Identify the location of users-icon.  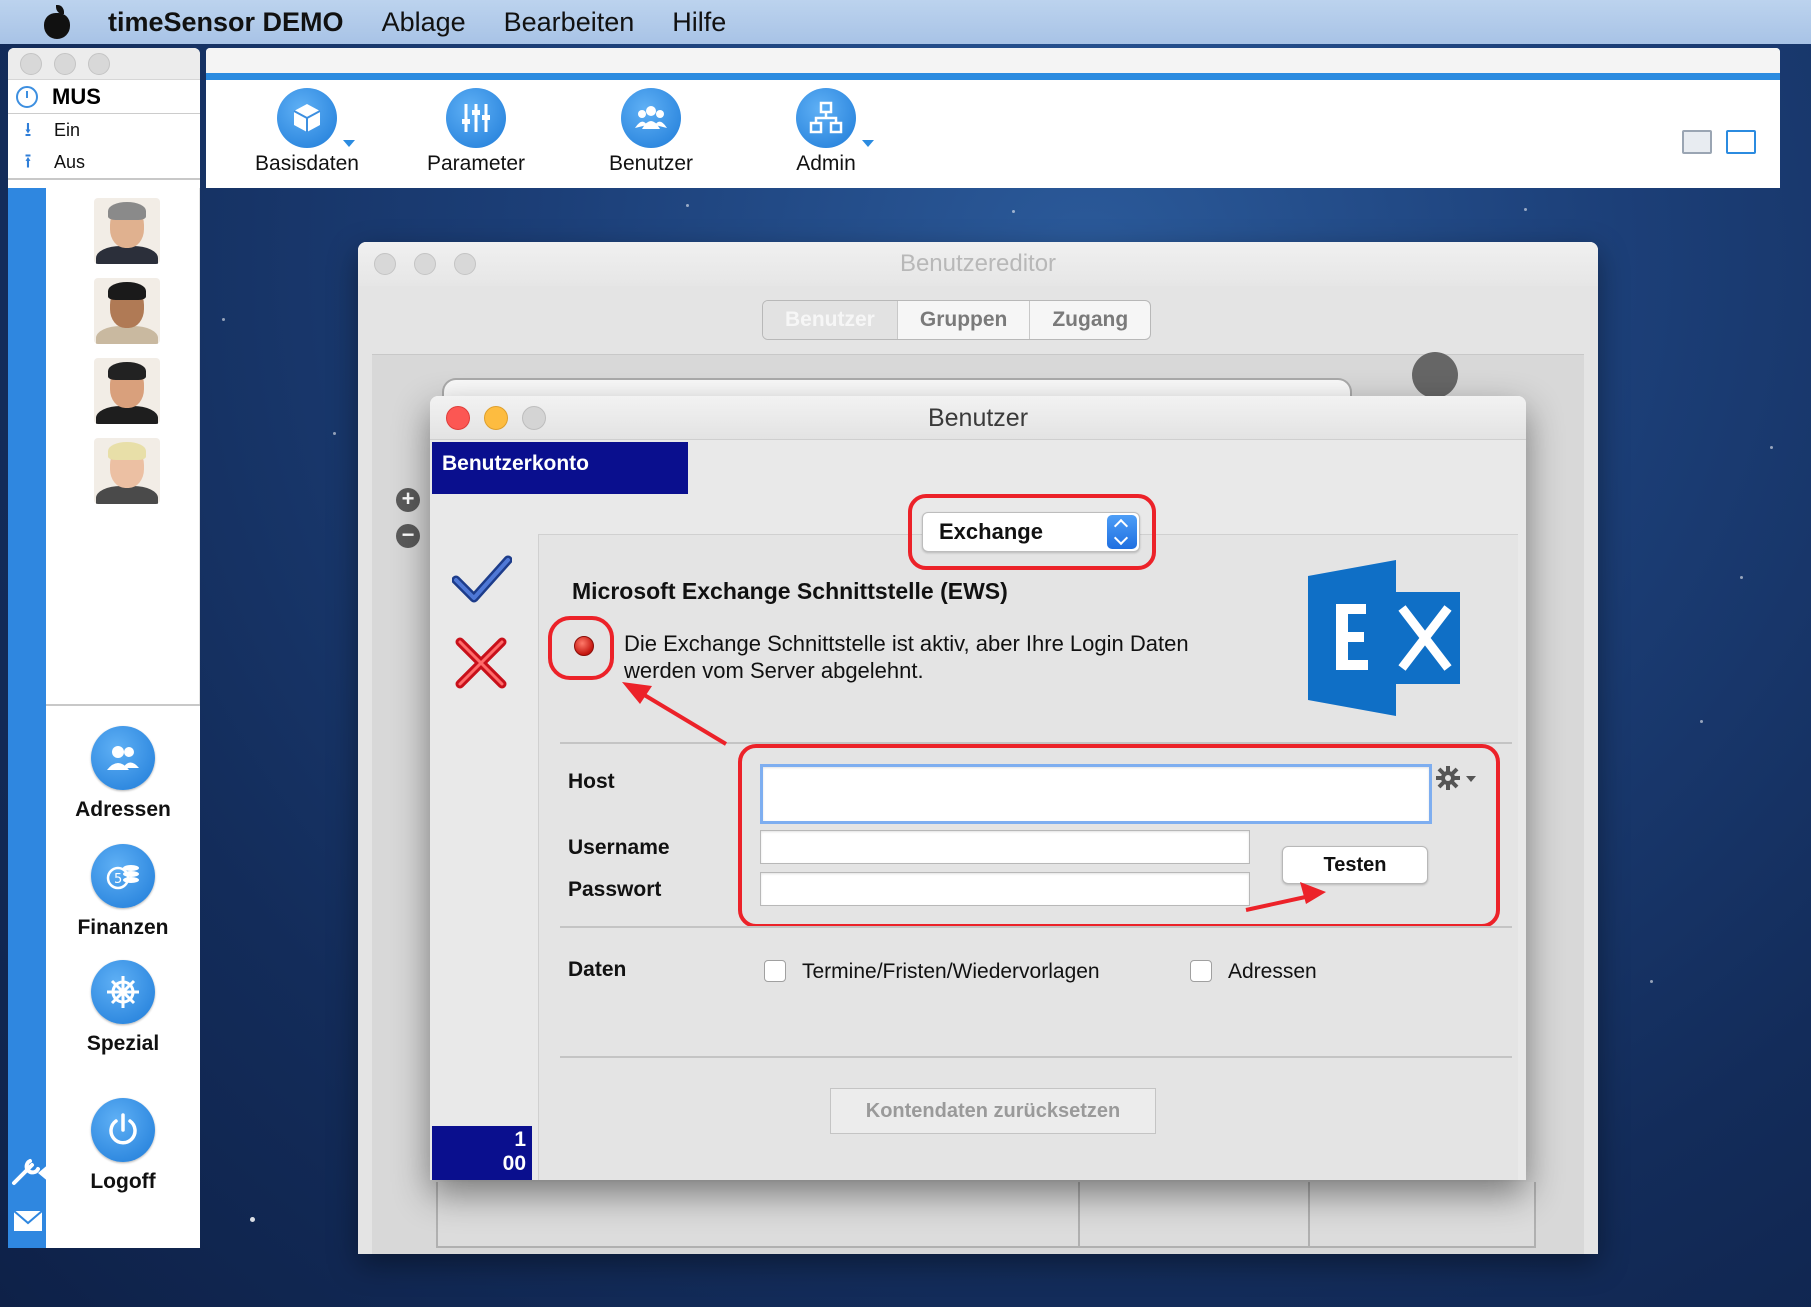
(651, 118).